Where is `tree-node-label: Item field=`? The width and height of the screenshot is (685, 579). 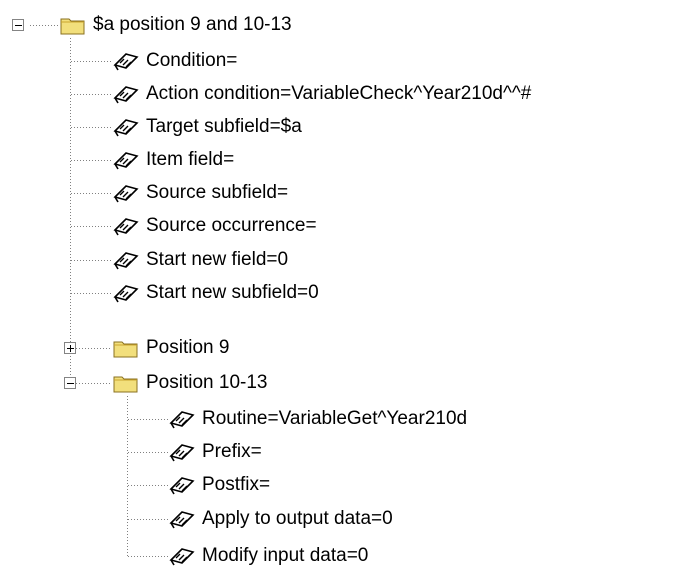
tree-node-label: Item field= is located at coordinates (190, 159).